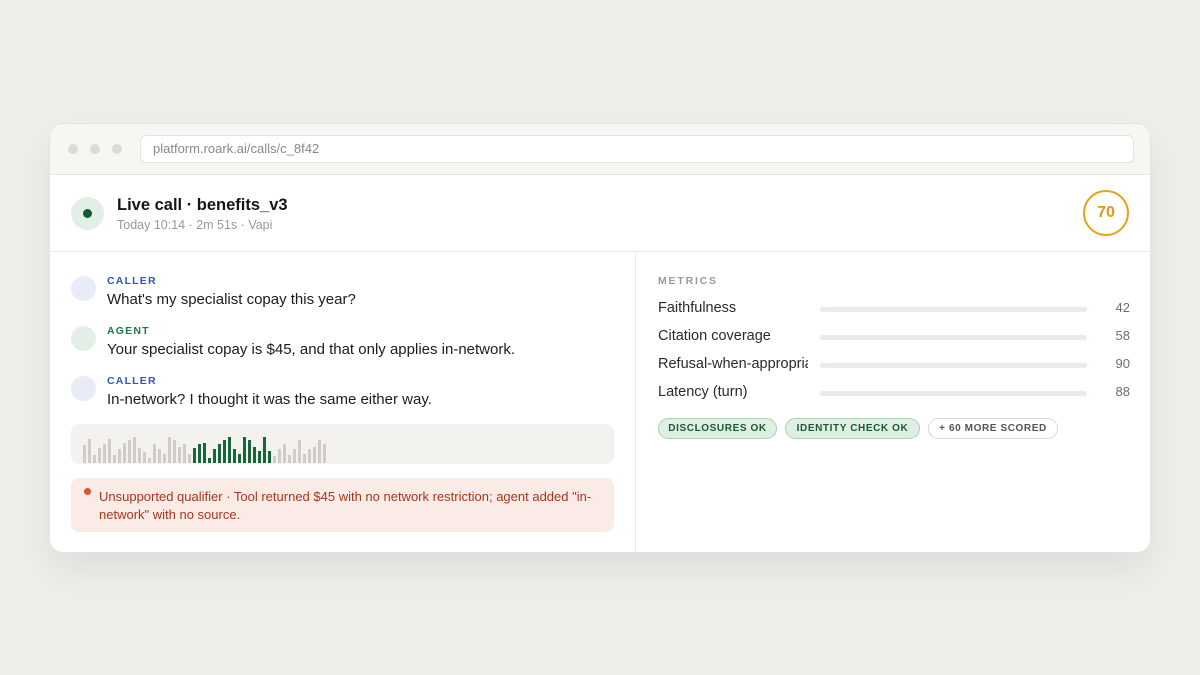 The width and height of the screenshot is (1200, 675). Describe the element at coordinates (697, 308) in the screenshot. I see `metric-label: Faithfulness` at that location.